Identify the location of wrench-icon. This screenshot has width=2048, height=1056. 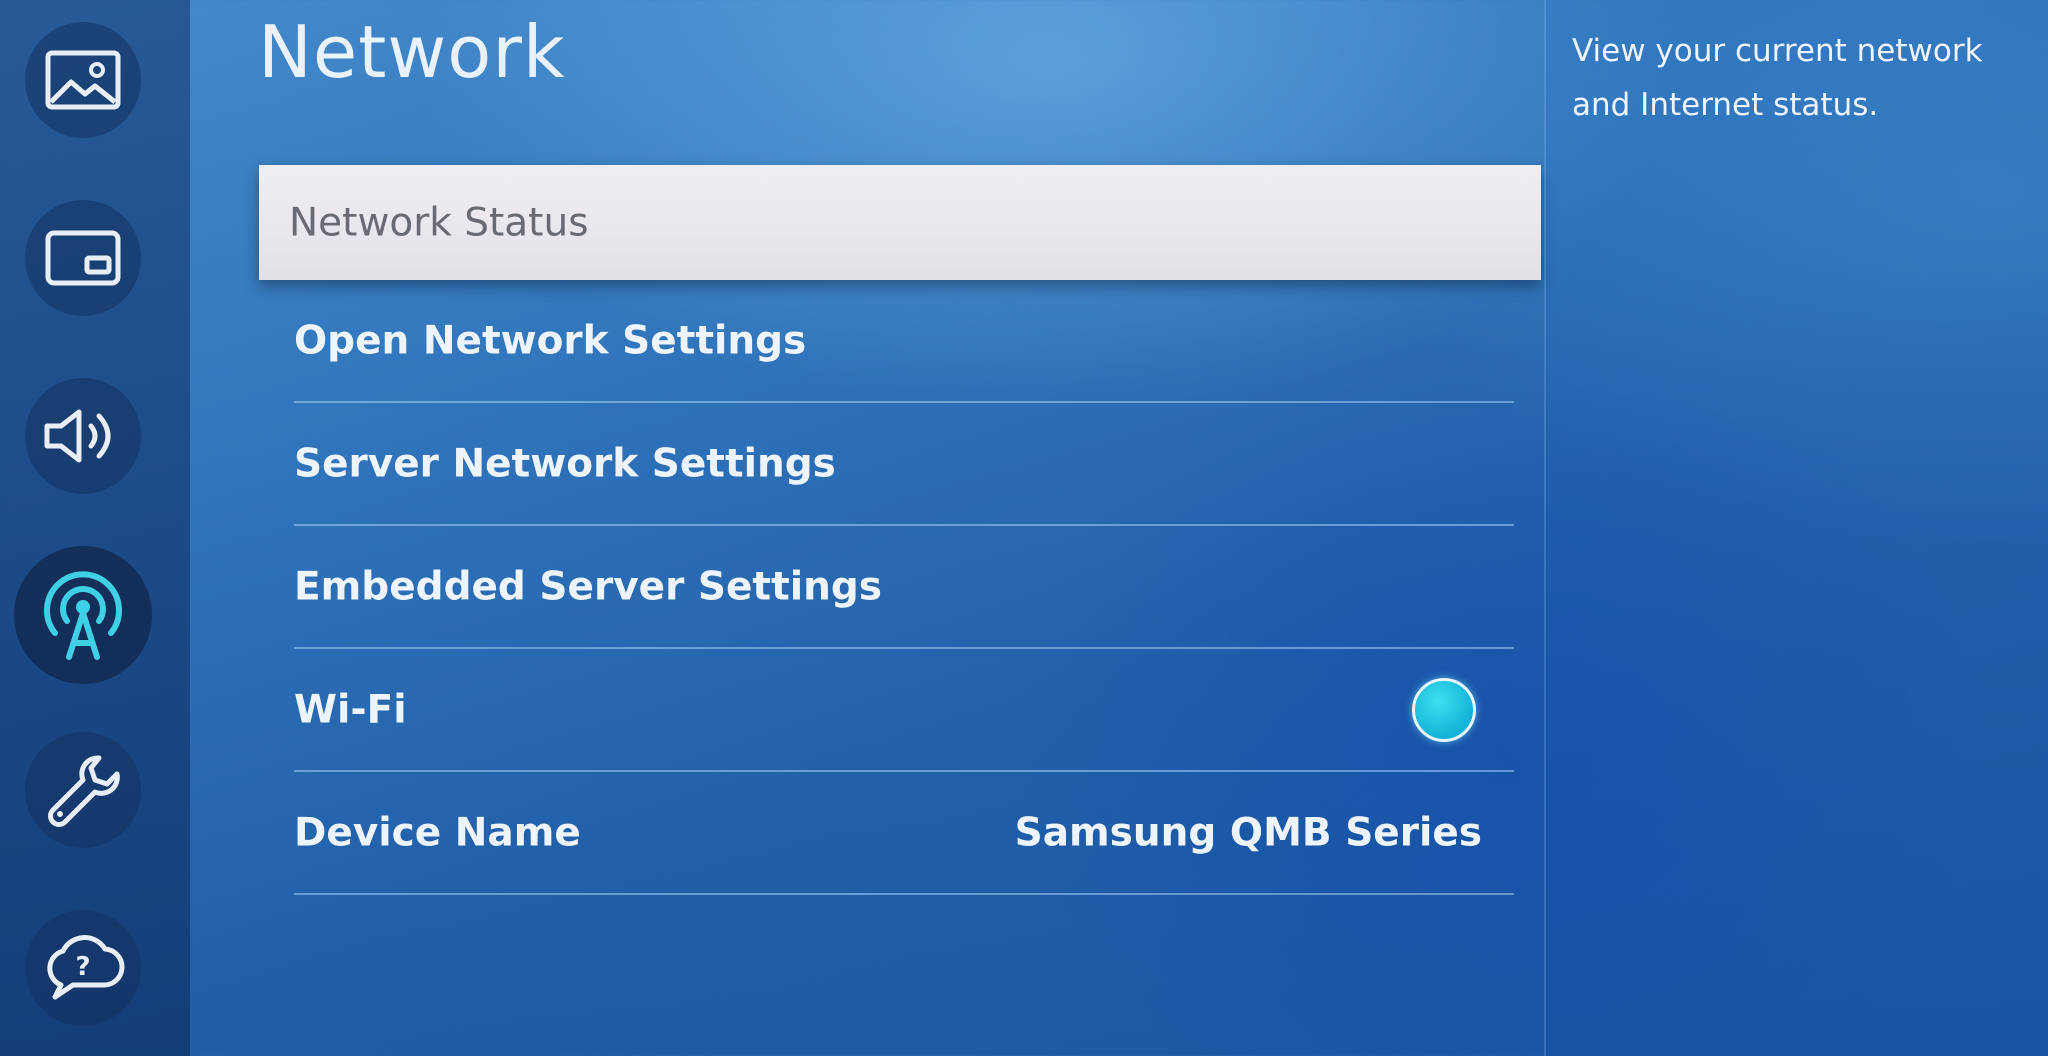
(84, 791).